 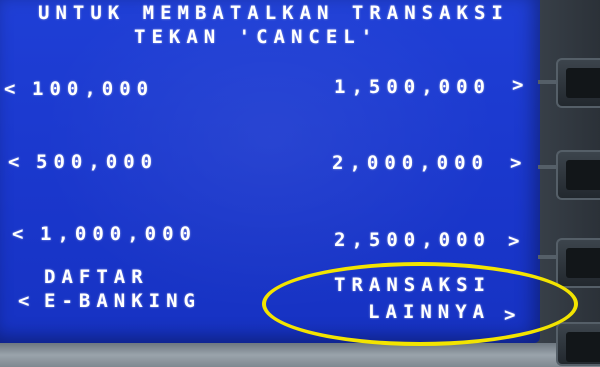 What do you see at coordinates (256, 37) in the screenshot?
I see `instruction-line-2: TEKAN 'CANCEL'` at bounding box center [256, 37].